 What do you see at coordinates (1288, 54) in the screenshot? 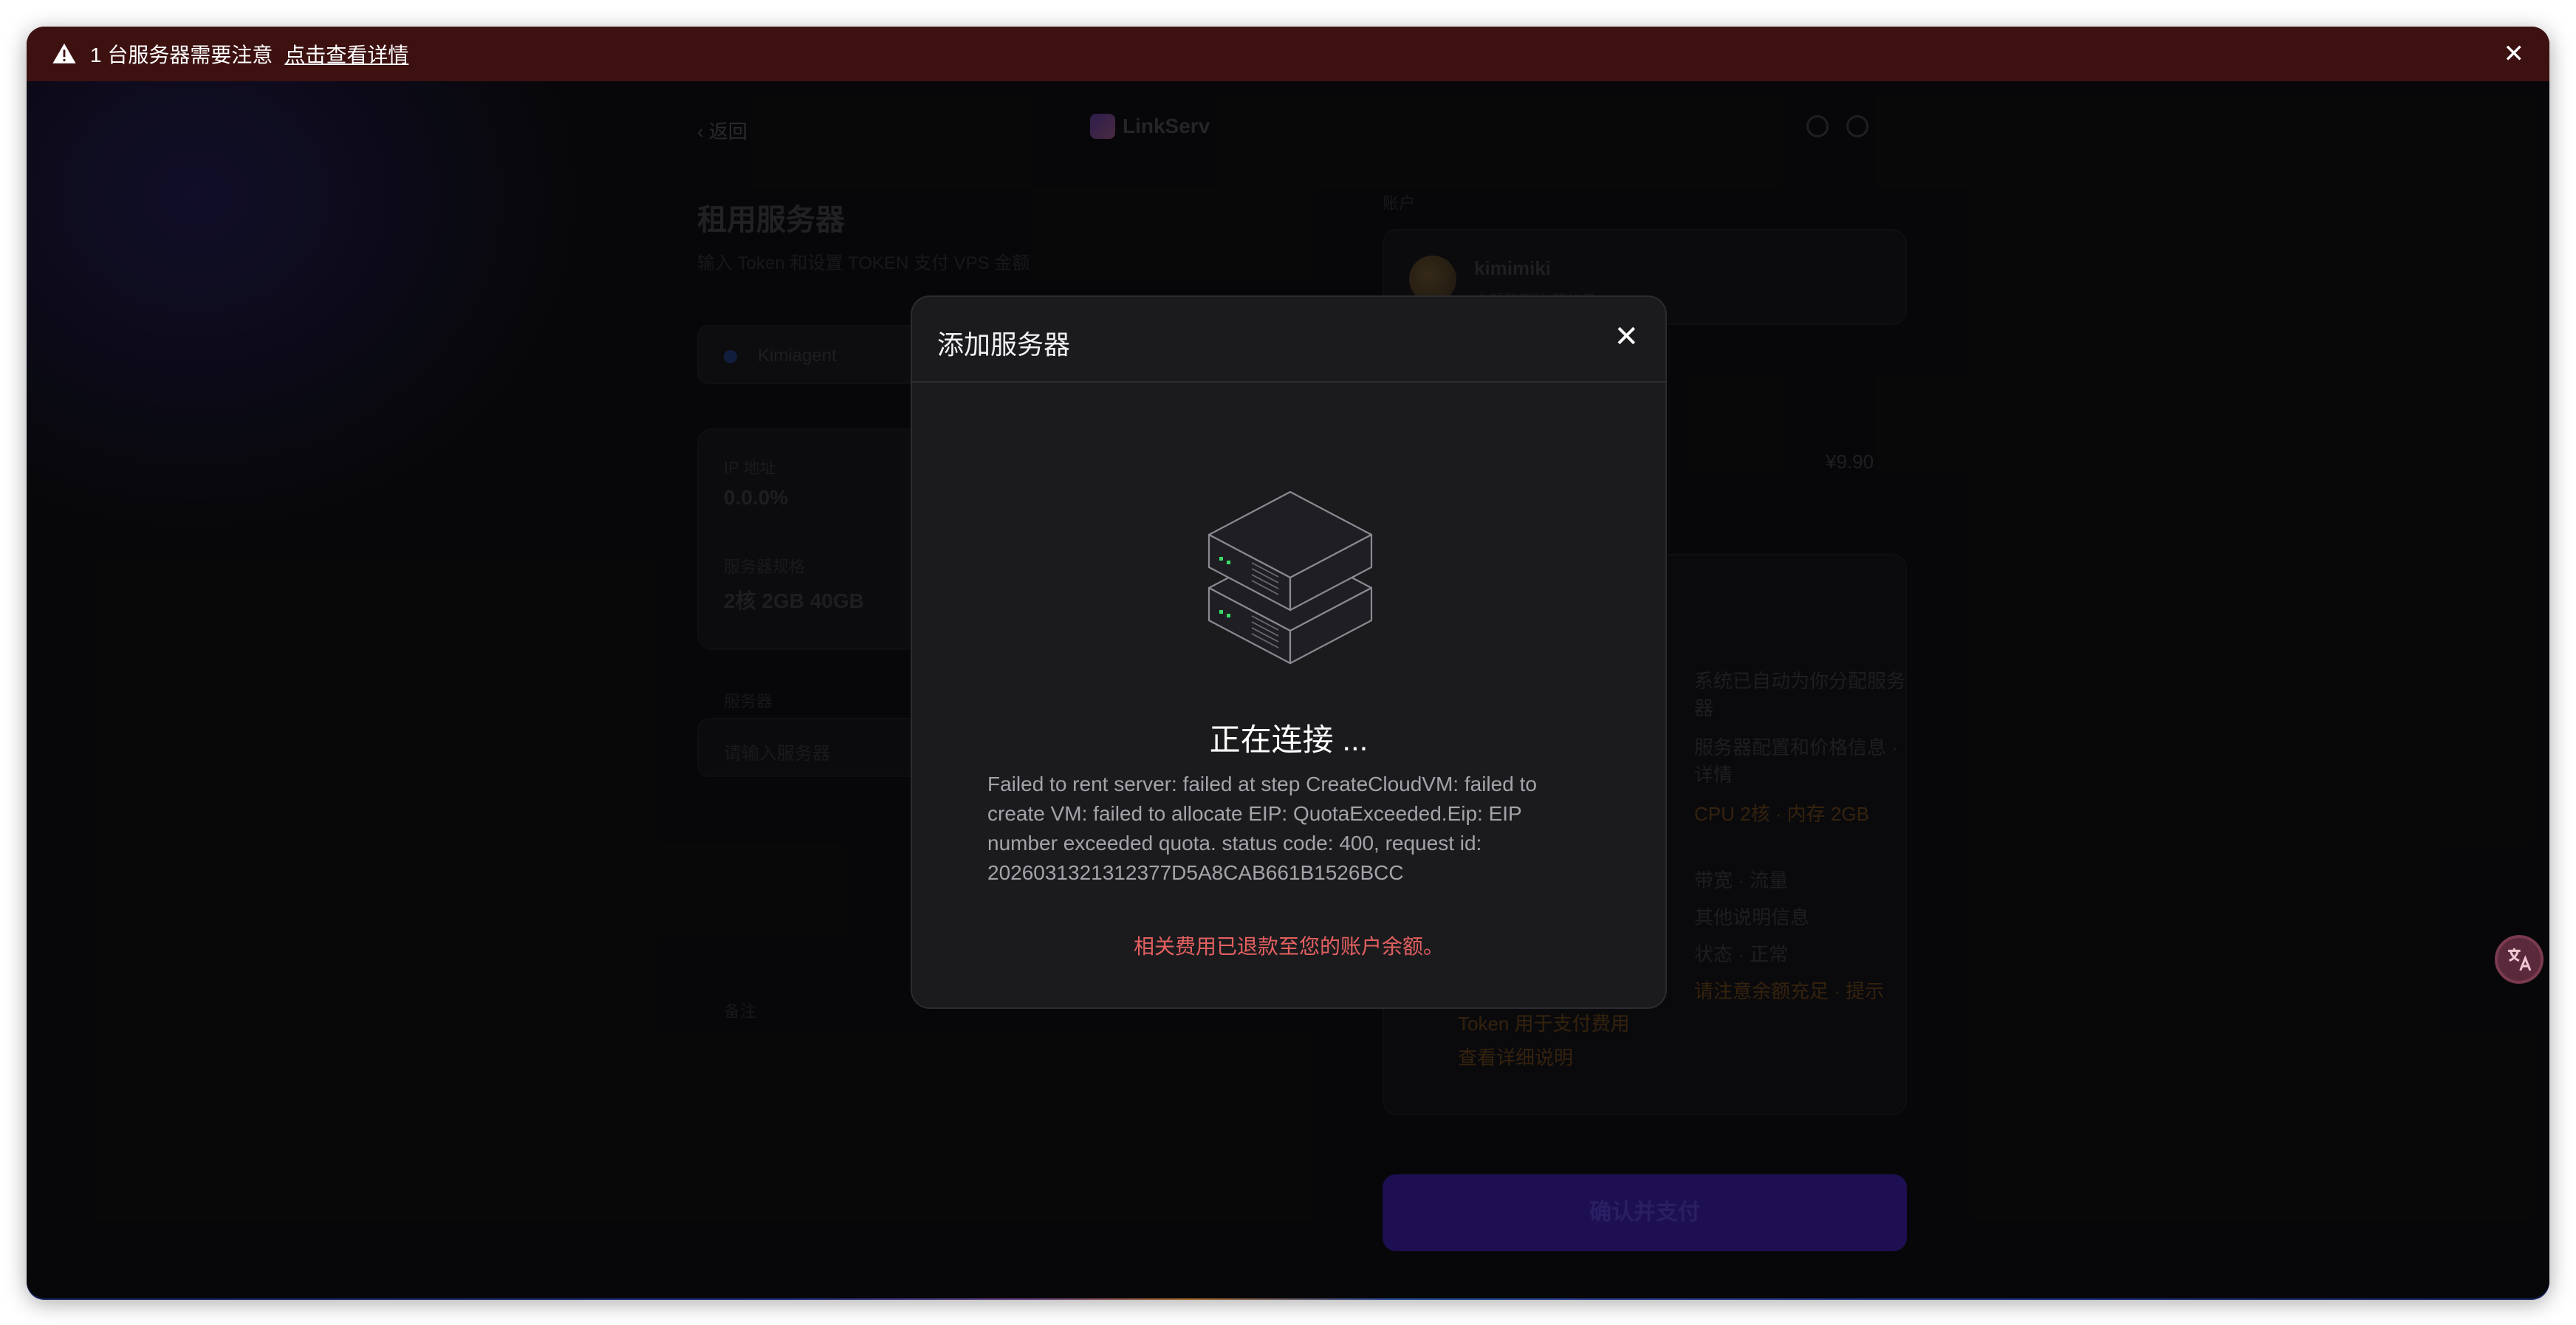
I see `alert-banner: 1 台服务器需要注意 点击查看详情 ✕` at bounding box center [1288, 54].